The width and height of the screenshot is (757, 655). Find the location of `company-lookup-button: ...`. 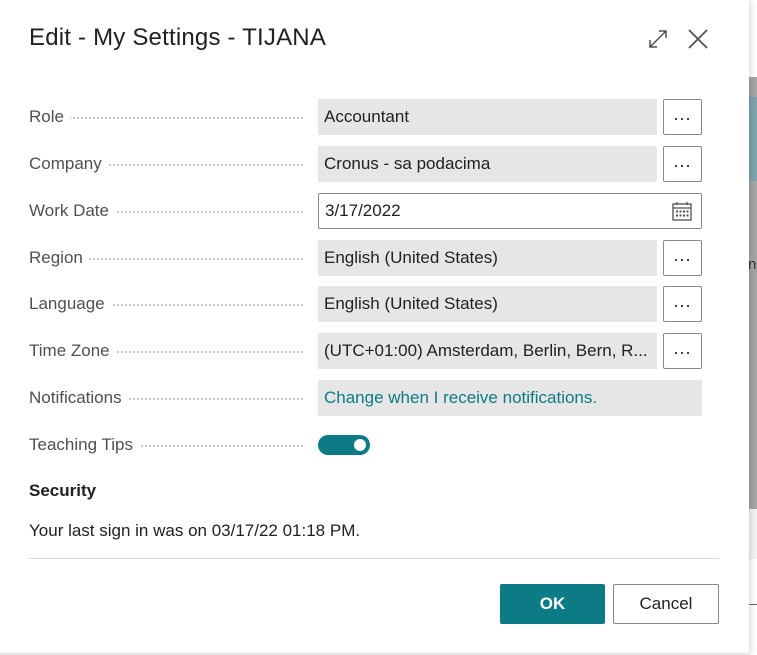

company-lookup-button: ... is located at coordinates (682, 164).